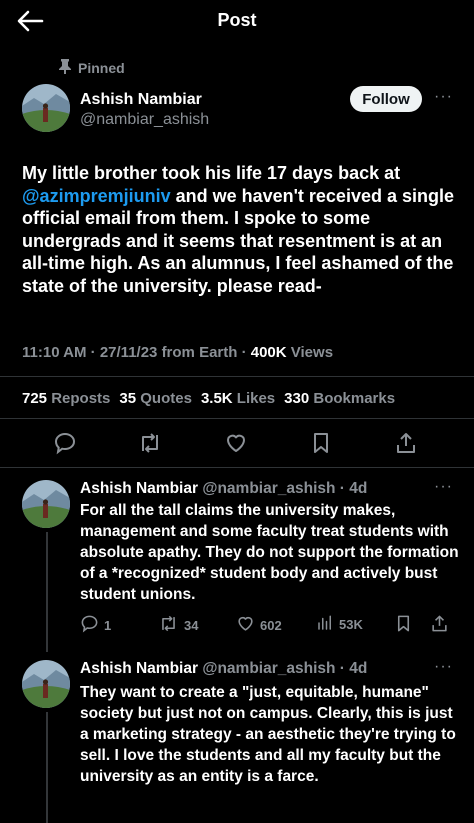  I want to click on page-title: Post, so click(237, 20).